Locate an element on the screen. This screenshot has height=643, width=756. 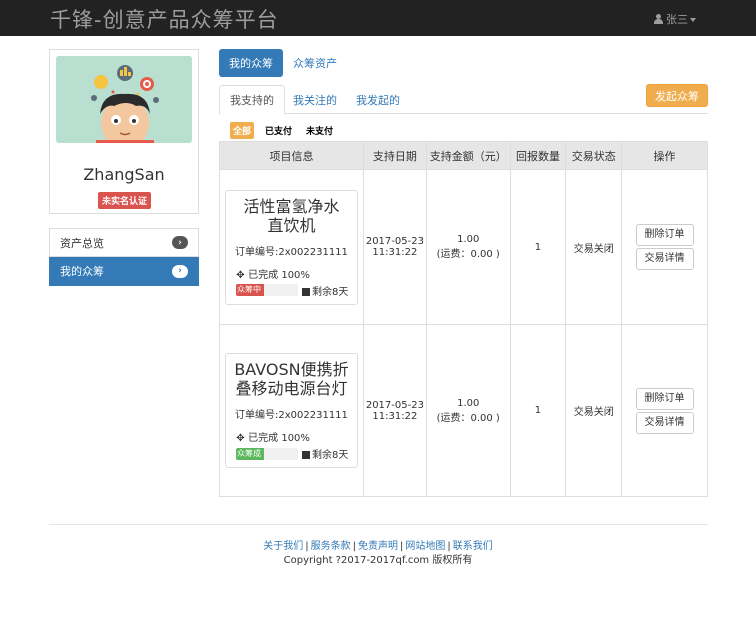
side-item-asset-overview: 资产总览 › is located at coordinates (124, 242).